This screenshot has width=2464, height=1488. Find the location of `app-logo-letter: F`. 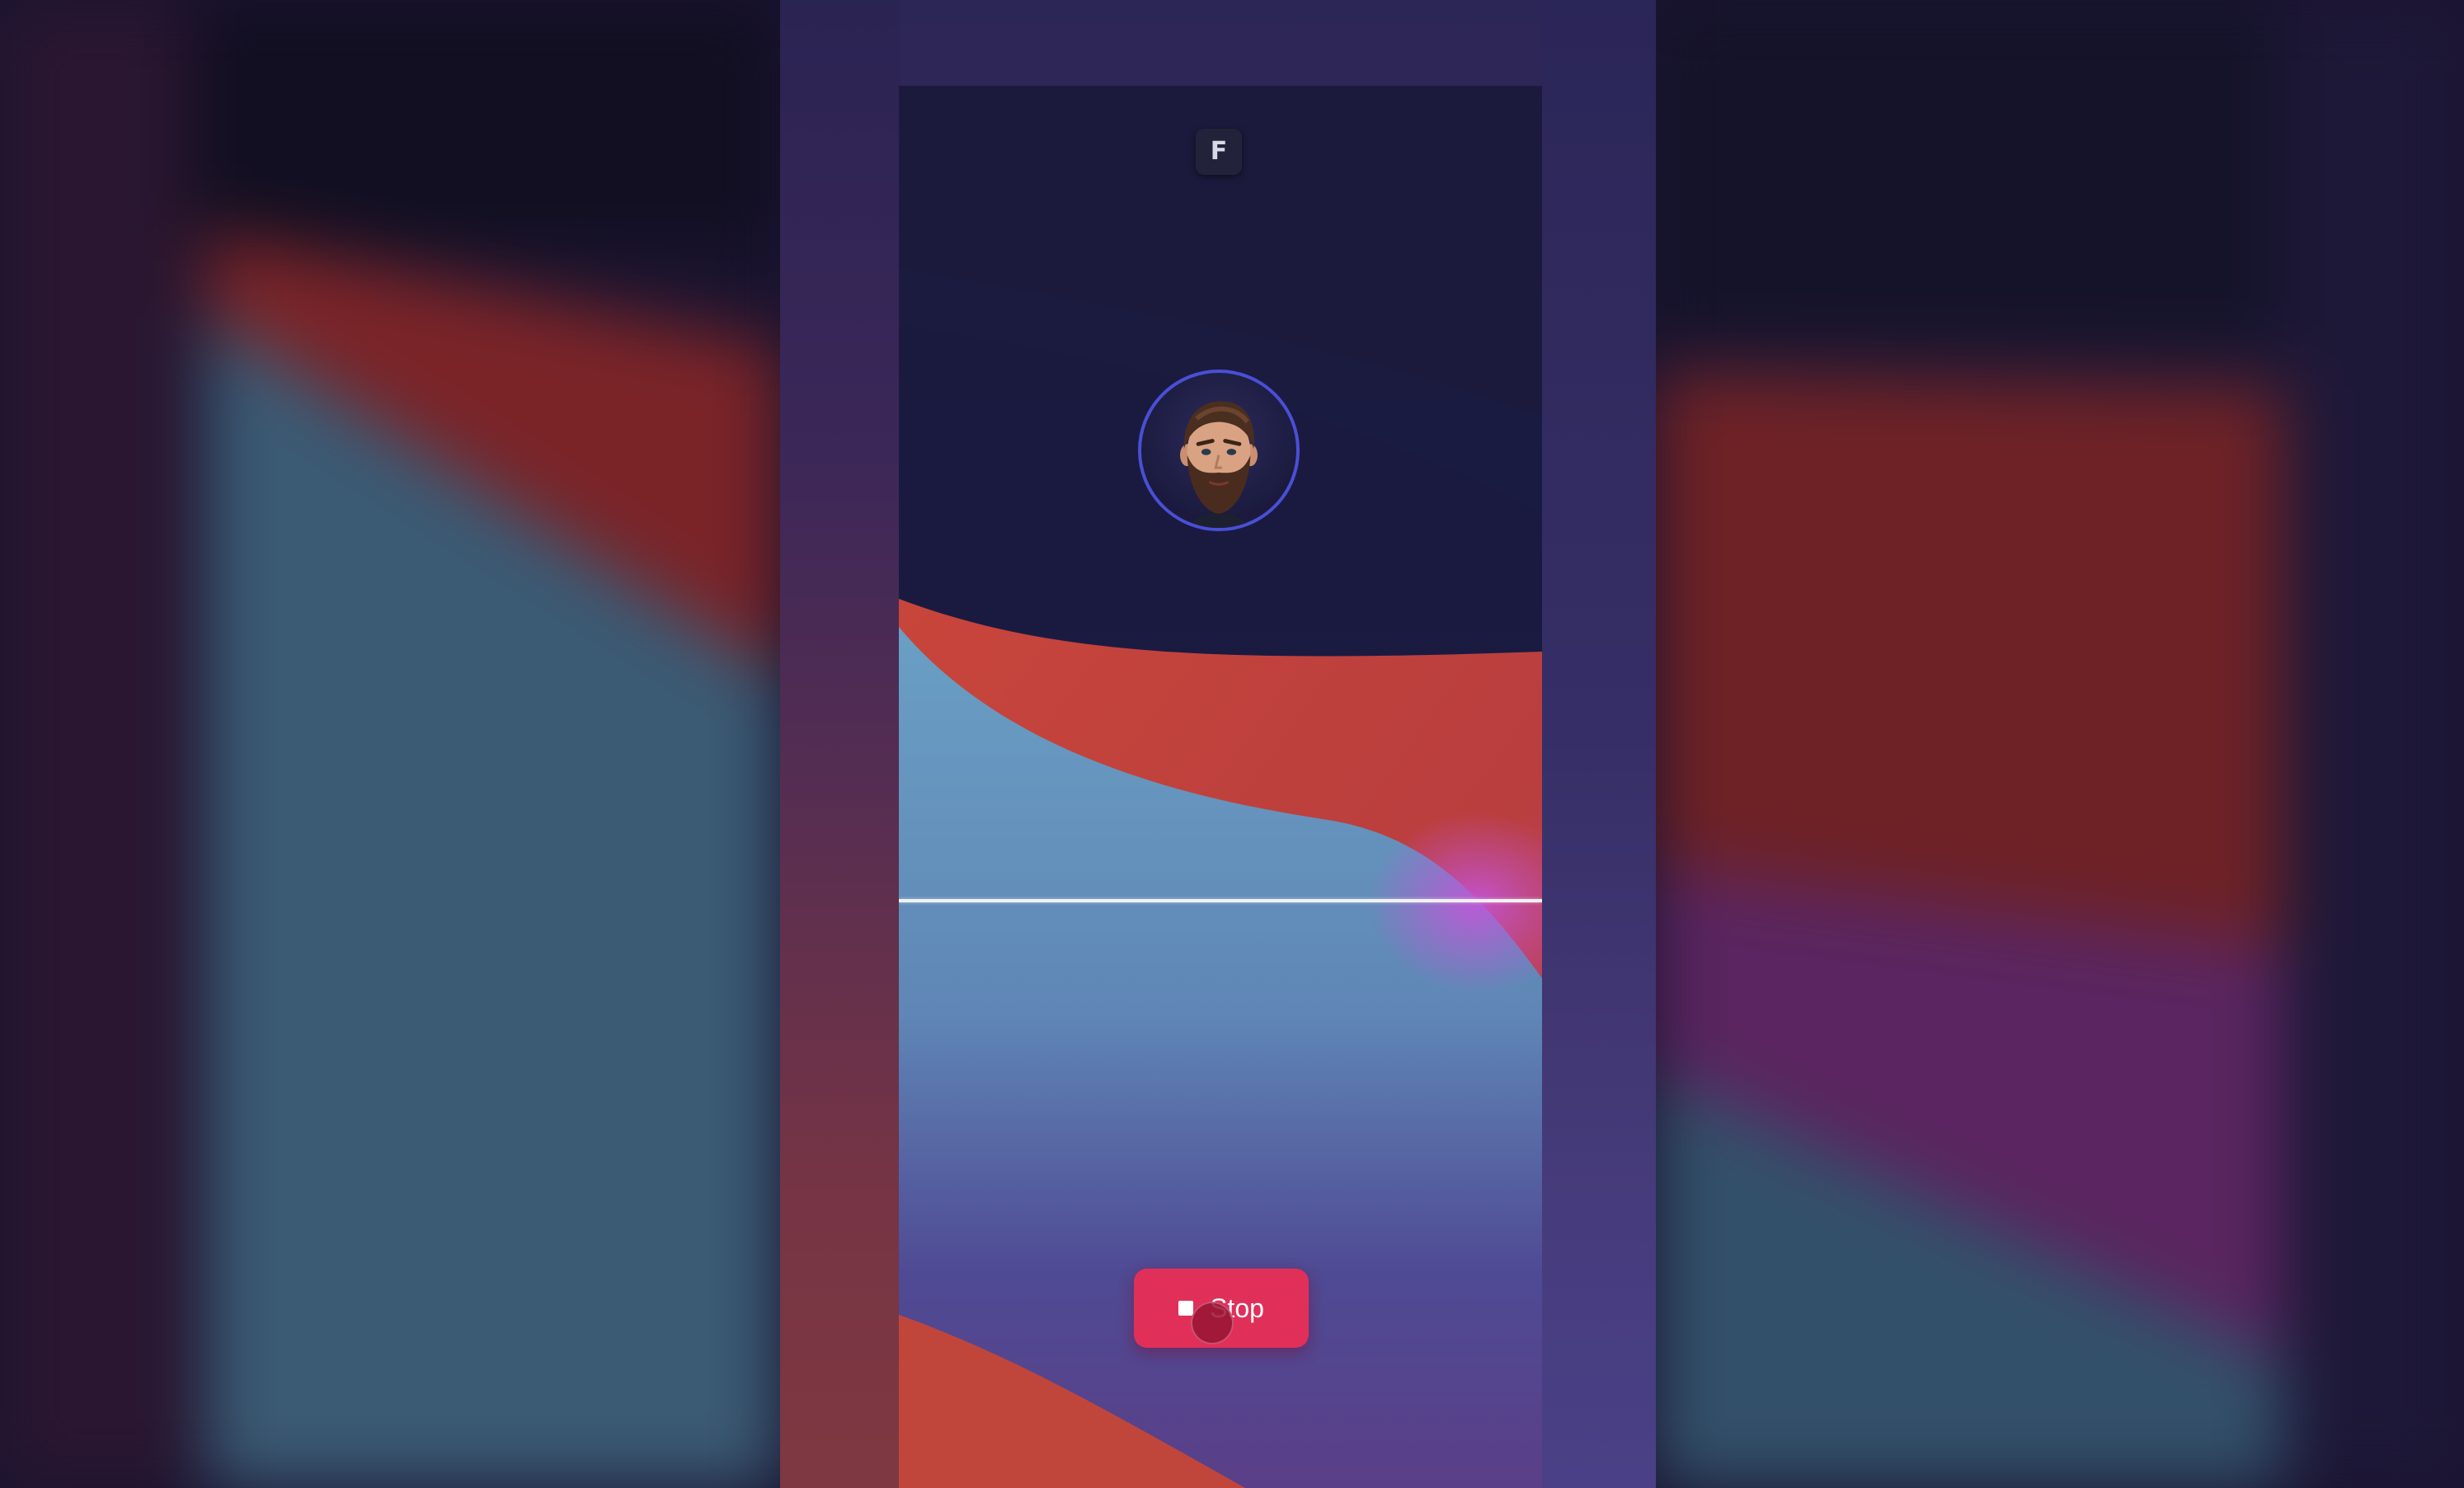

app-logo-letter: F is located at coordinates (1219, 151).